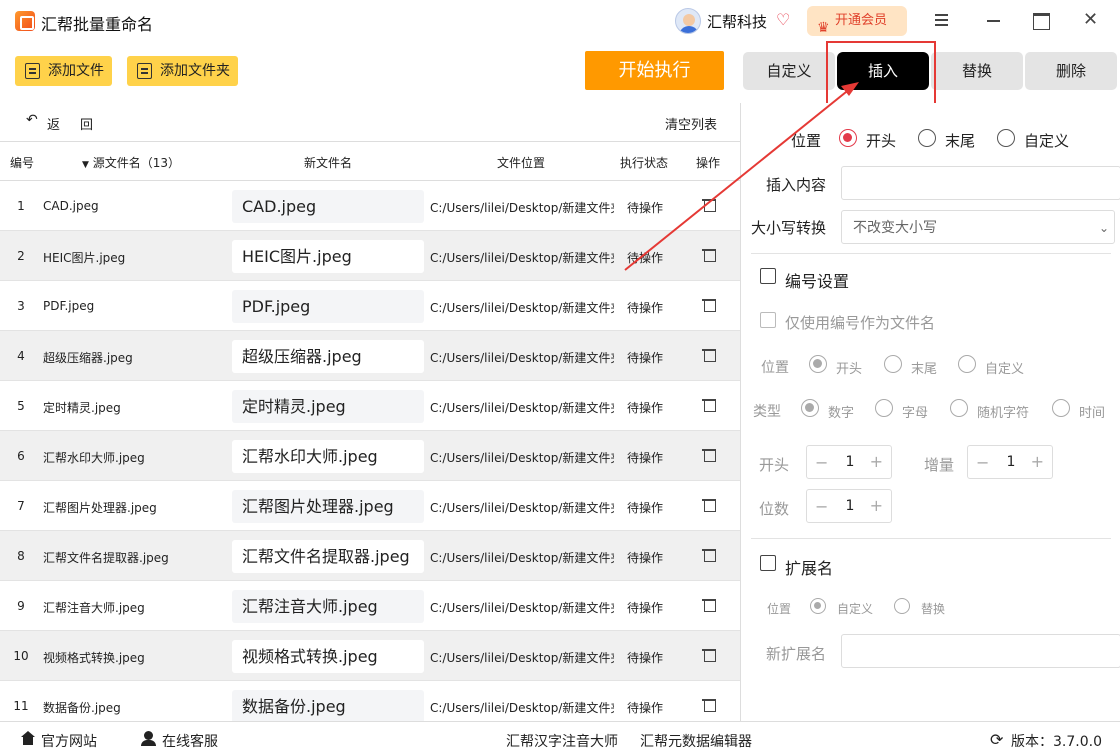 The image size is (1120, 755). I want to click on ext-option-replace: 替换, so click(933, 608).